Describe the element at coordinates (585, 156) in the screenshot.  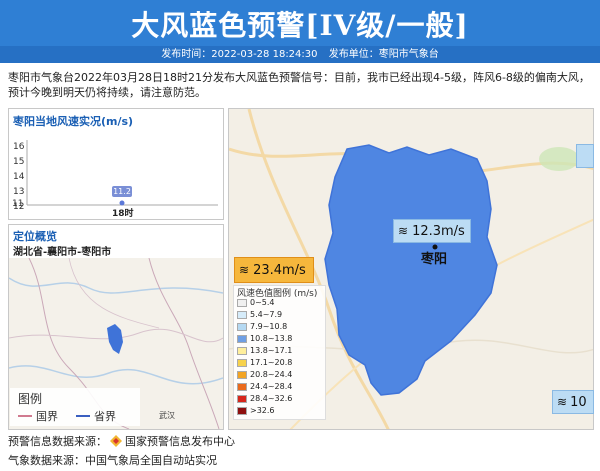
I see `wind-station-edge` at that location.